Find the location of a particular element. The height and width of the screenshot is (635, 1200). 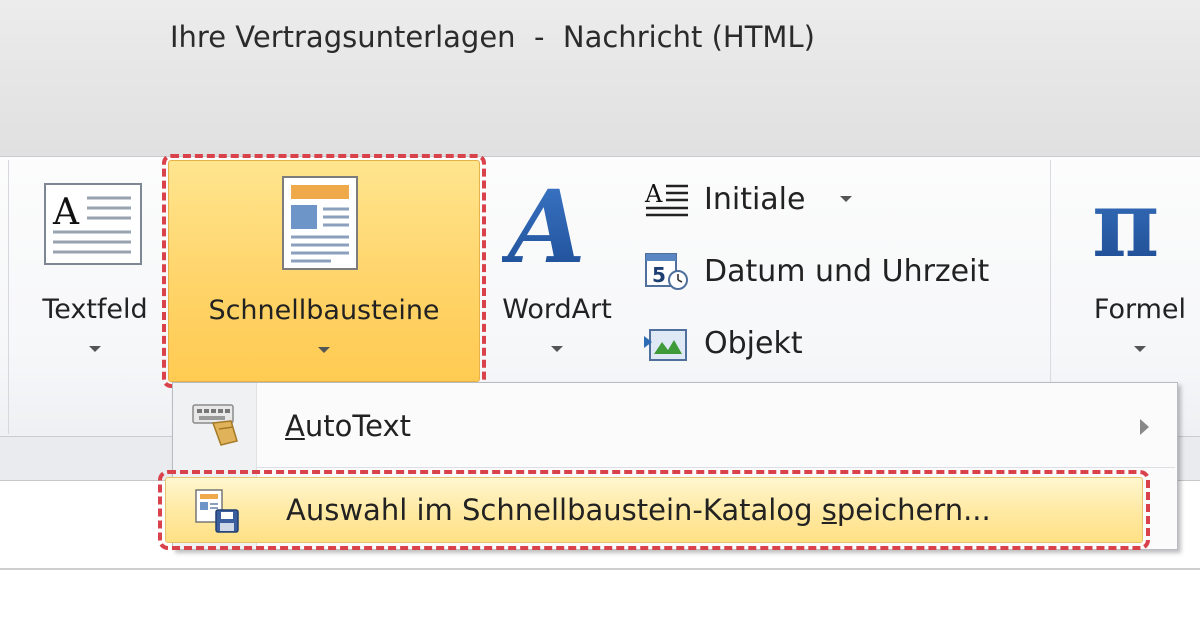

submenu-arrow-icon is located at coordinates (1144, 427).